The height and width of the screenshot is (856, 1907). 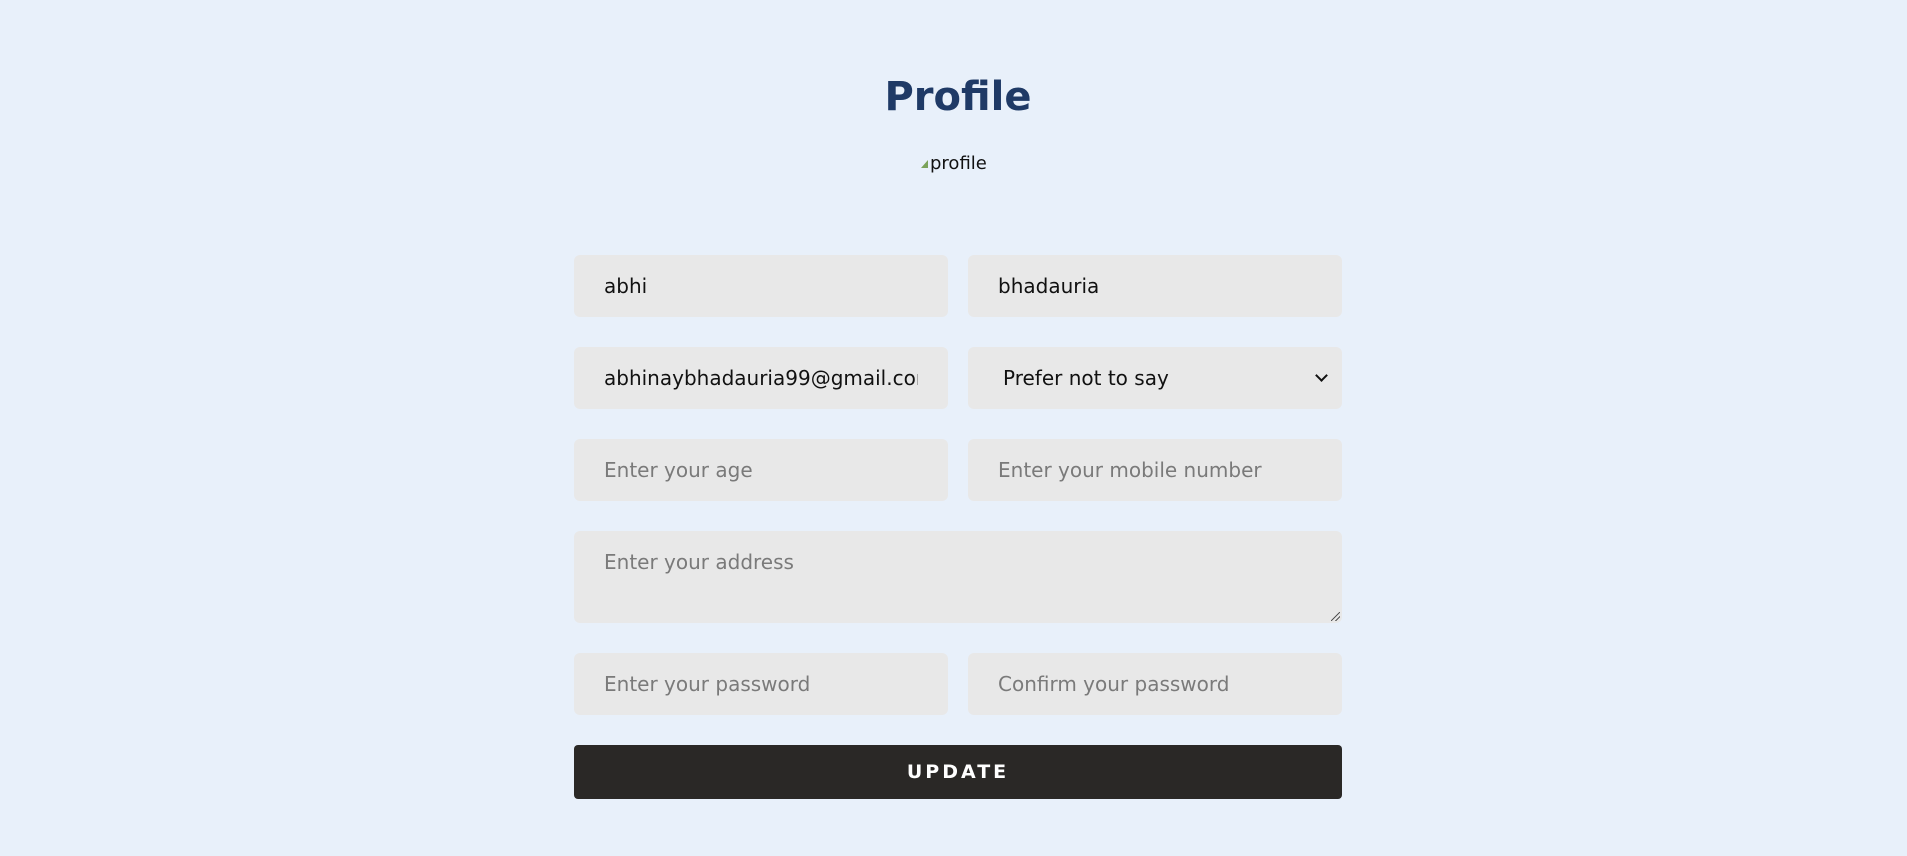 What do you see at coordinates (1155, 470) in the screenshot?
I see `mobile-input` at bounding box center [1155, 470].